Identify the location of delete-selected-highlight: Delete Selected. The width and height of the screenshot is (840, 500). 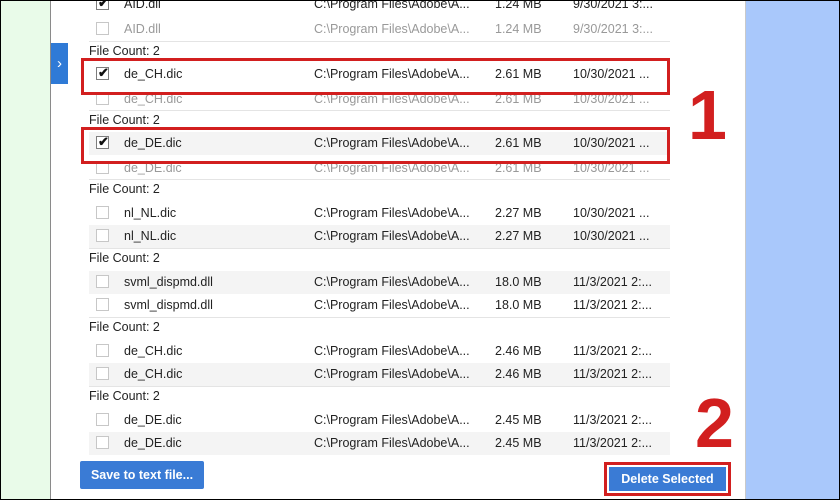
(667, 479).